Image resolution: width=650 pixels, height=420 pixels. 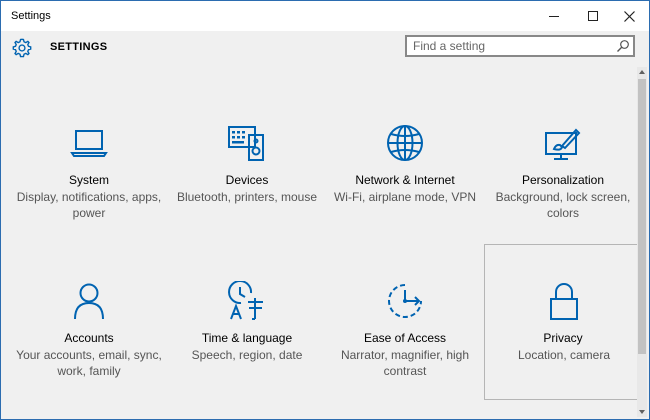 I want to click on lock-icon, so click(x=564, y=301).